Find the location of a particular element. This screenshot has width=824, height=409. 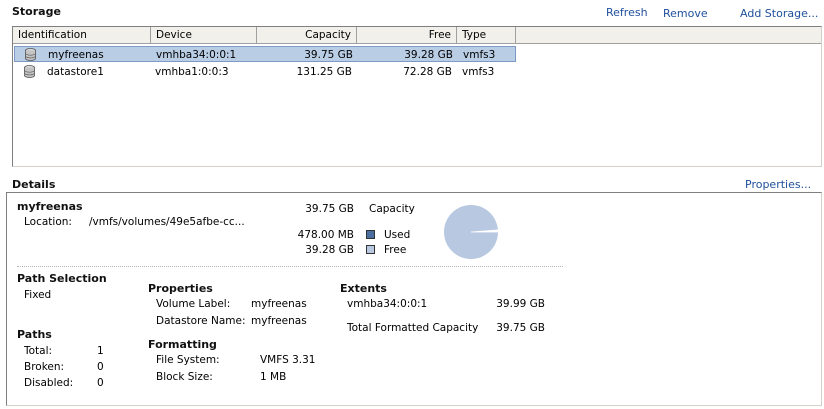

used-value: 478.00 MB is located at coordinates (325, 235).